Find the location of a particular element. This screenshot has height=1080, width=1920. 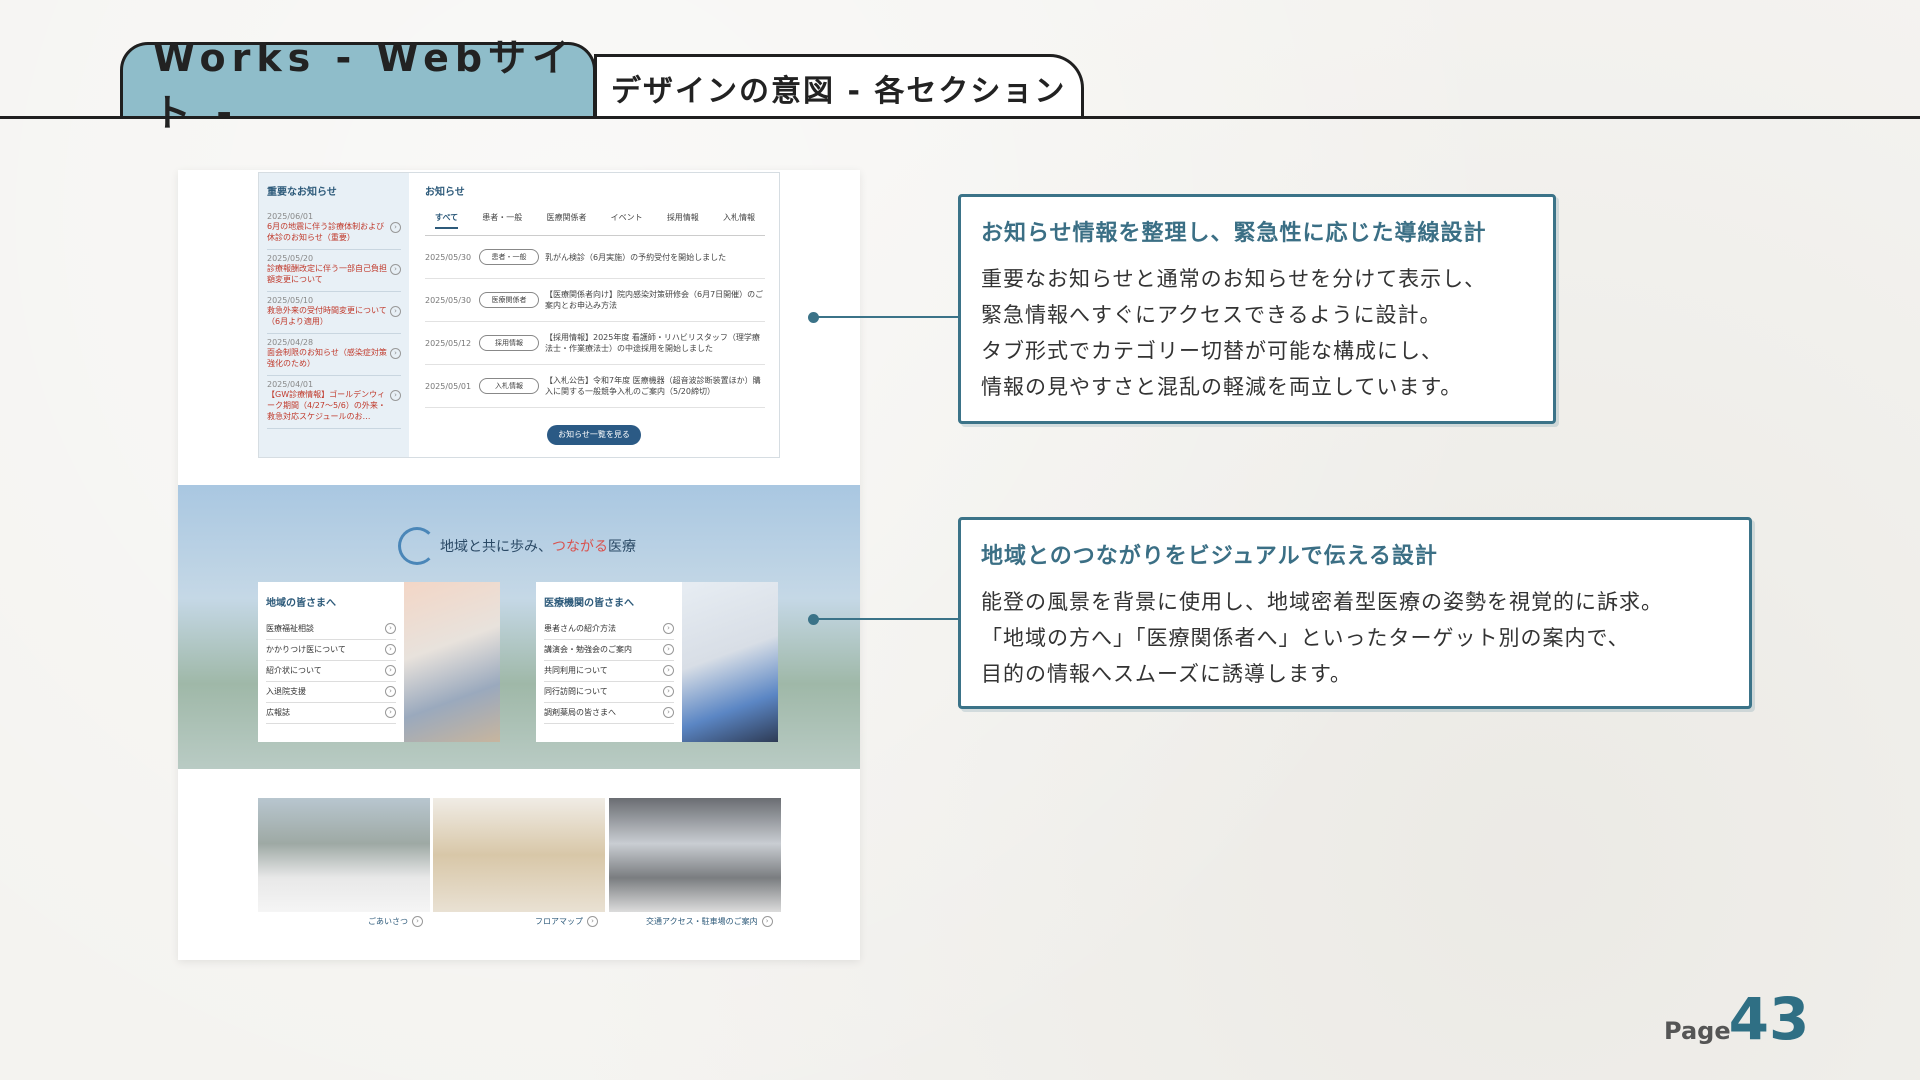

greeting-link: ごあいさつ › is located at coordinates (395, 921).